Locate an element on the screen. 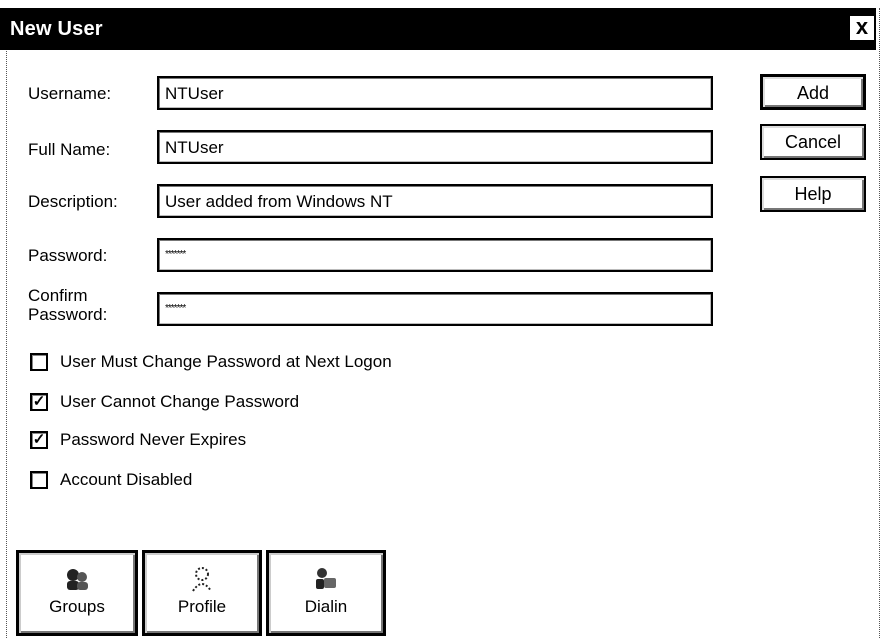 The image size is (882, 642). dialin-button: Dialin is located at coordinates (326, 593).